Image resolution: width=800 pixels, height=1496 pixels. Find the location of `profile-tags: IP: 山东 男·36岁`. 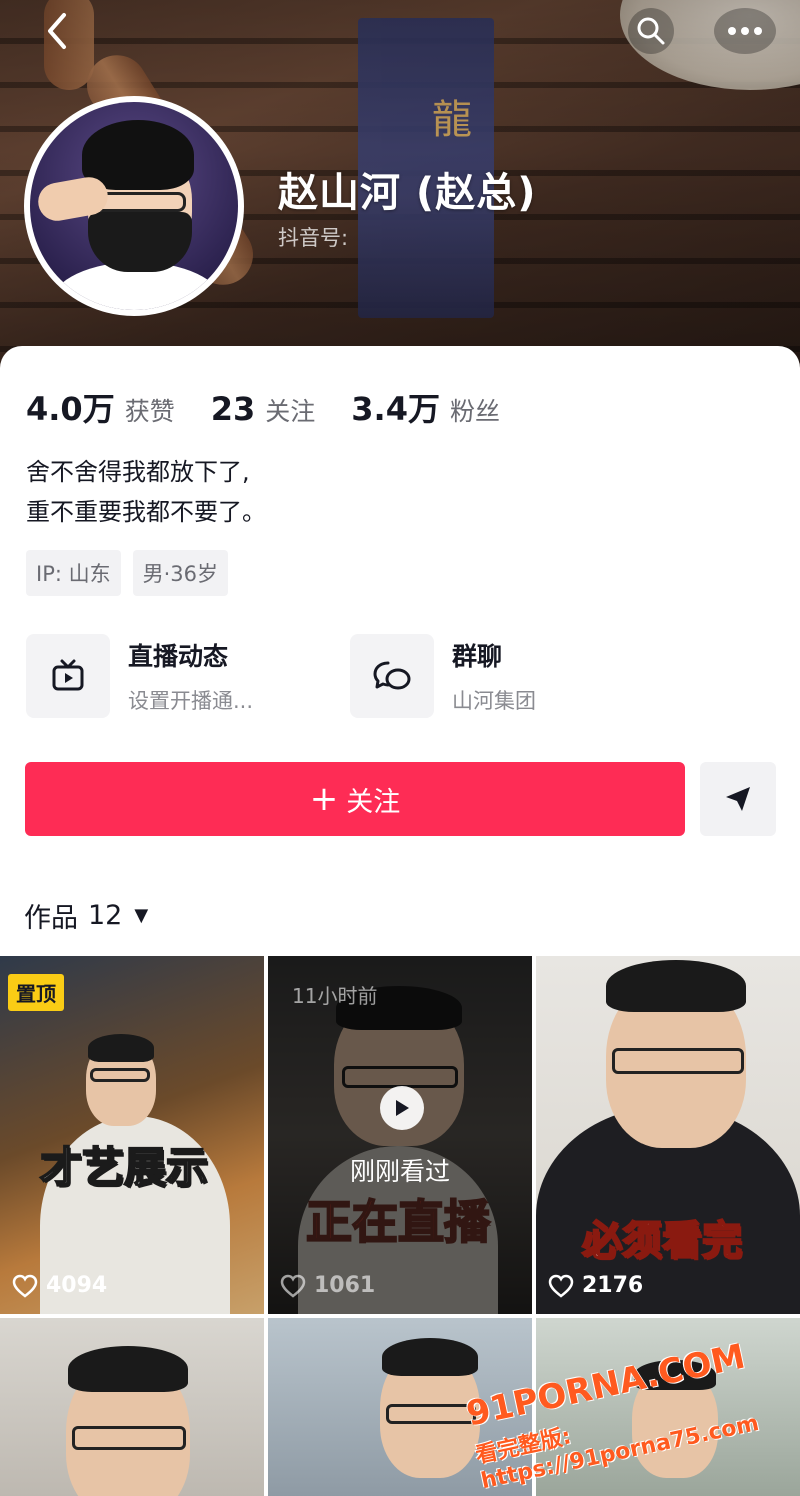

profile-tags: IP: 山东 男·36岁 is located at coordinates (133, 573).